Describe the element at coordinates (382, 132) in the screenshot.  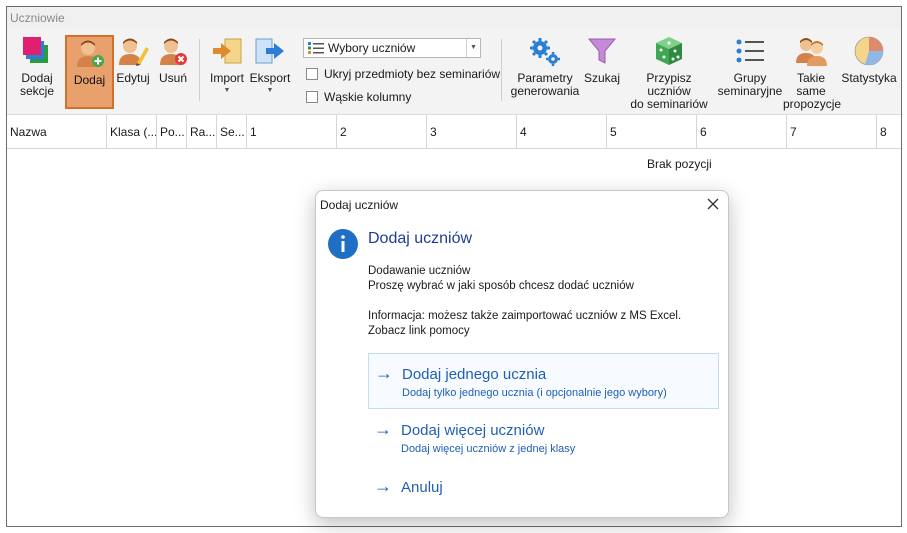
I see `column-header: 2` at that location.